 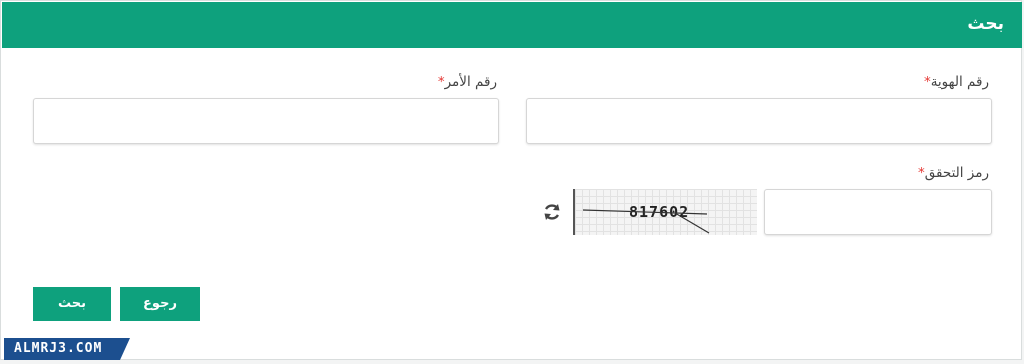 I want to click on captcha-noise-lines, so click(x=646, y=221).